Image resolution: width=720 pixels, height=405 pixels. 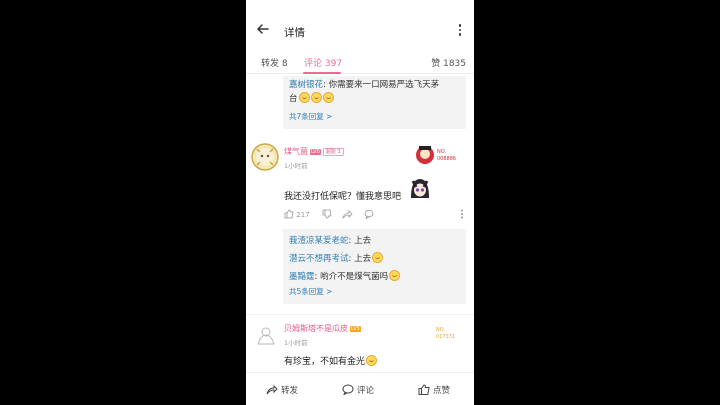 I want to click on reply-username: 嘉树银花, so click(x=306, y=85).